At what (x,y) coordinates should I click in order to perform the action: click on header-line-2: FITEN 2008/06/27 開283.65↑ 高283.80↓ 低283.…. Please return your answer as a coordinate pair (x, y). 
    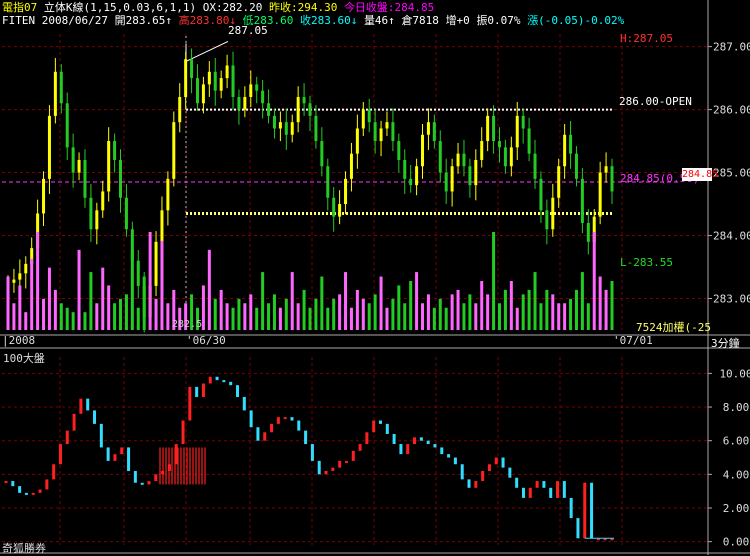
    Looking at the image, I should click on (313, 20).